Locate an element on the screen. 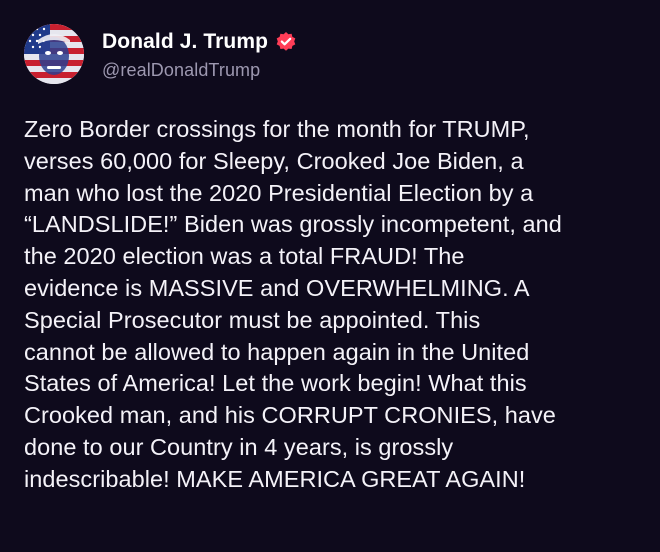 The image size is (660, 552). flag-portrait-avatar-icon is located at coordinates (54, 54).